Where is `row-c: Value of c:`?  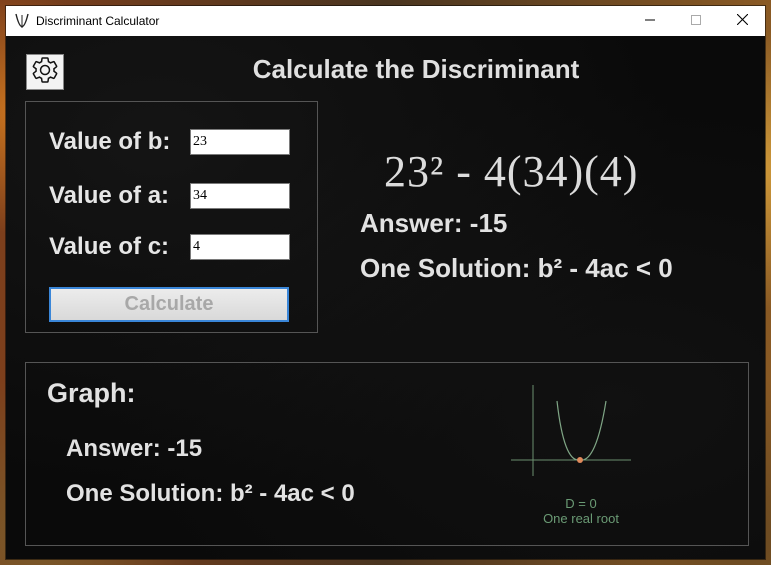 row-c: Value of c: is located at coordinates (169, 247).